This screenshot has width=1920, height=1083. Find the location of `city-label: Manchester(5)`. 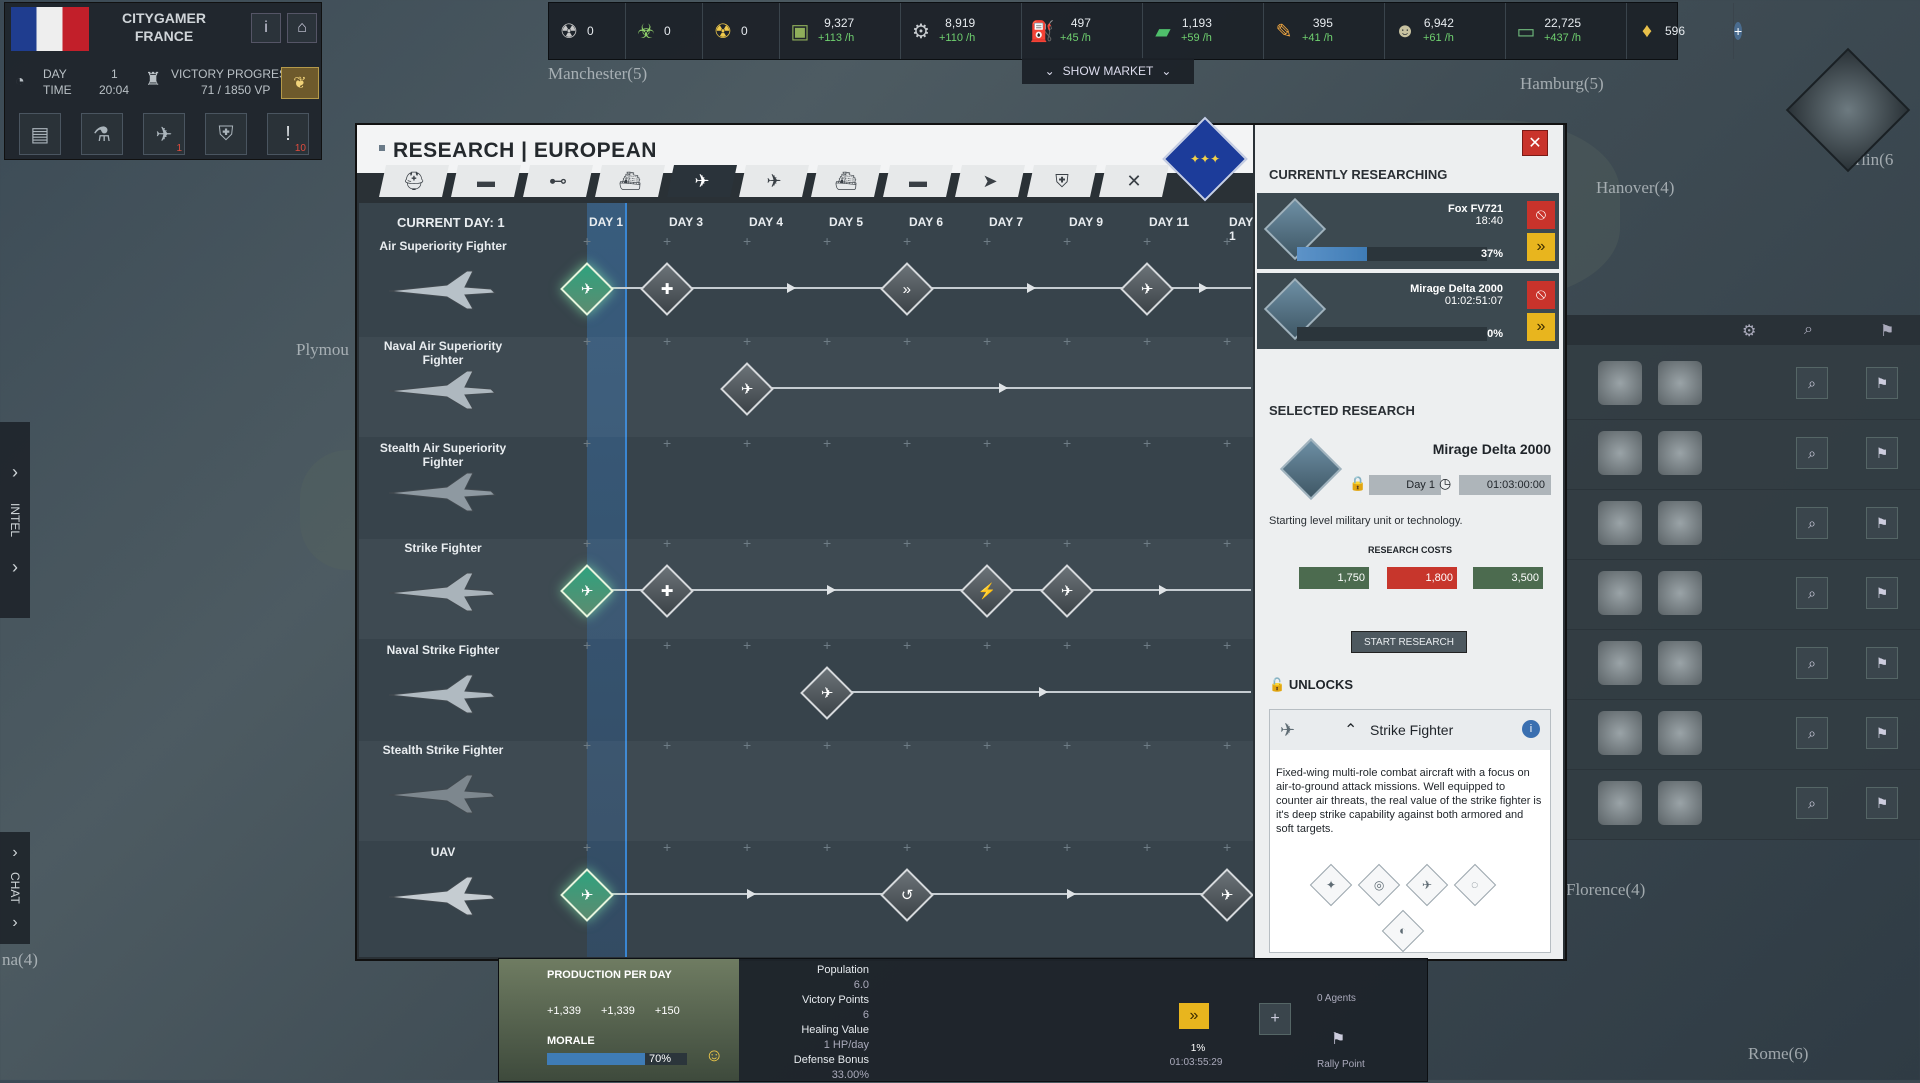

city-label: Manchester(5) is located at coordinates (597, 74).